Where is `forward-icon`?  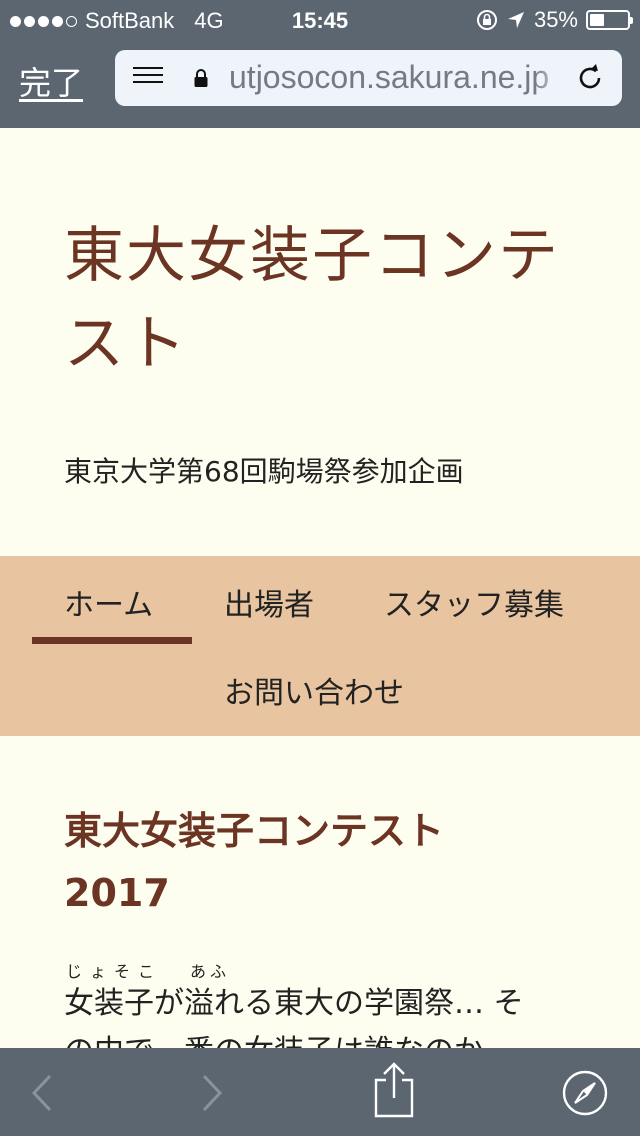 forward-icon is located at coordinates (212, 1093).